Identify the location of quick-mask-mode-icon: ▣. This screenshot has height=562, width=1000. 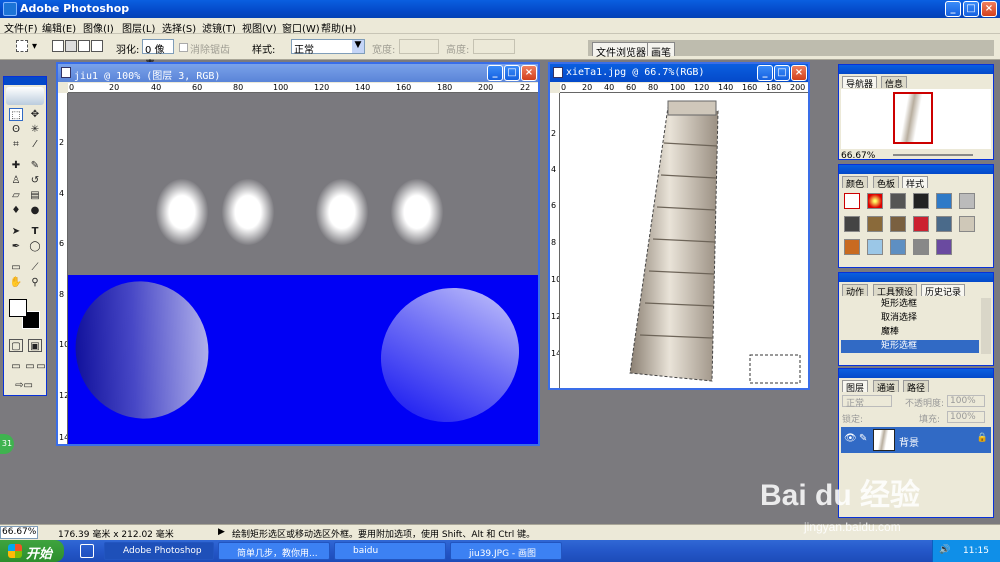
(35, 345).